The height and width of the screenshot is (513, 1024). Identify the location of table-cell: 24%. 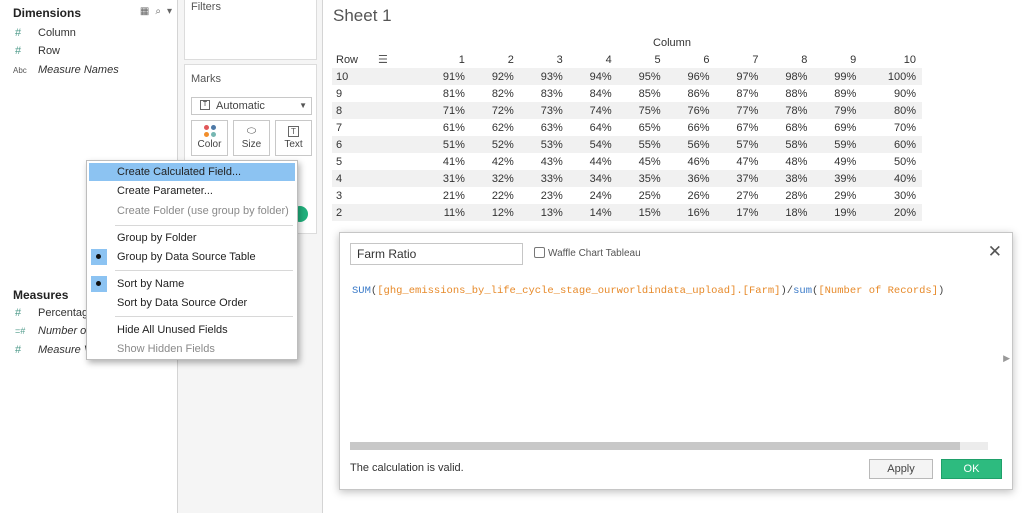
(593, 195).